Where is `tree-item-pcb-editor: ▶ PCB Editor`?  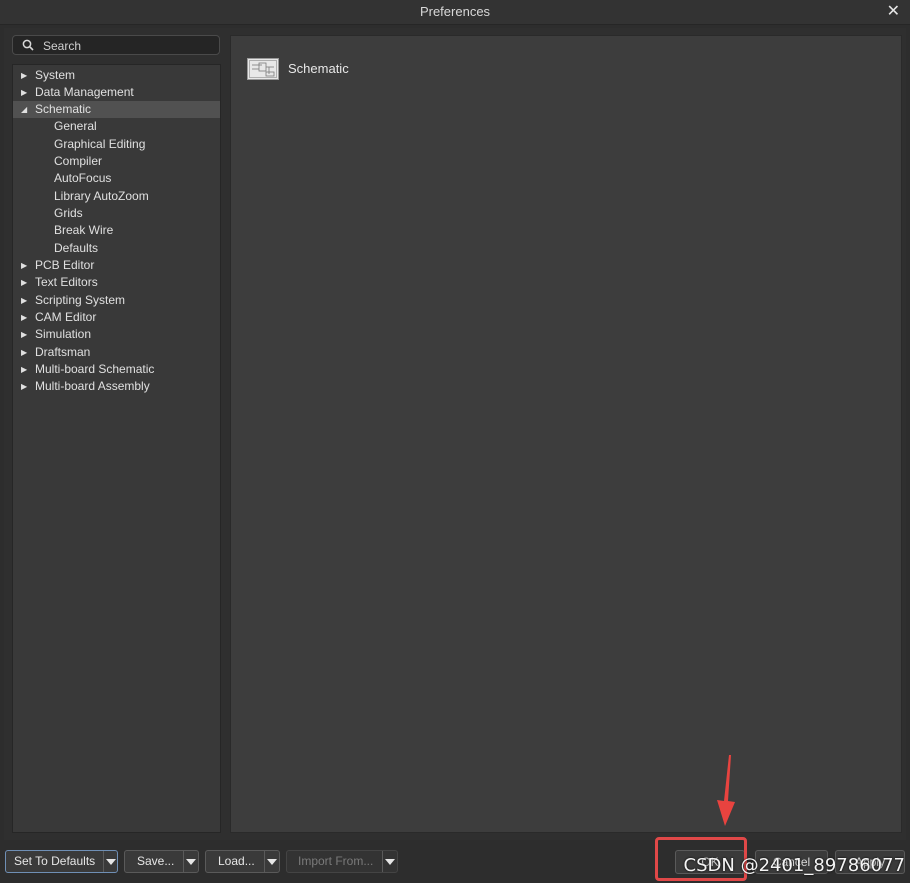 tree-item-pcb-editor: ▶ PCB Editor is located at coordinates (116, 265).